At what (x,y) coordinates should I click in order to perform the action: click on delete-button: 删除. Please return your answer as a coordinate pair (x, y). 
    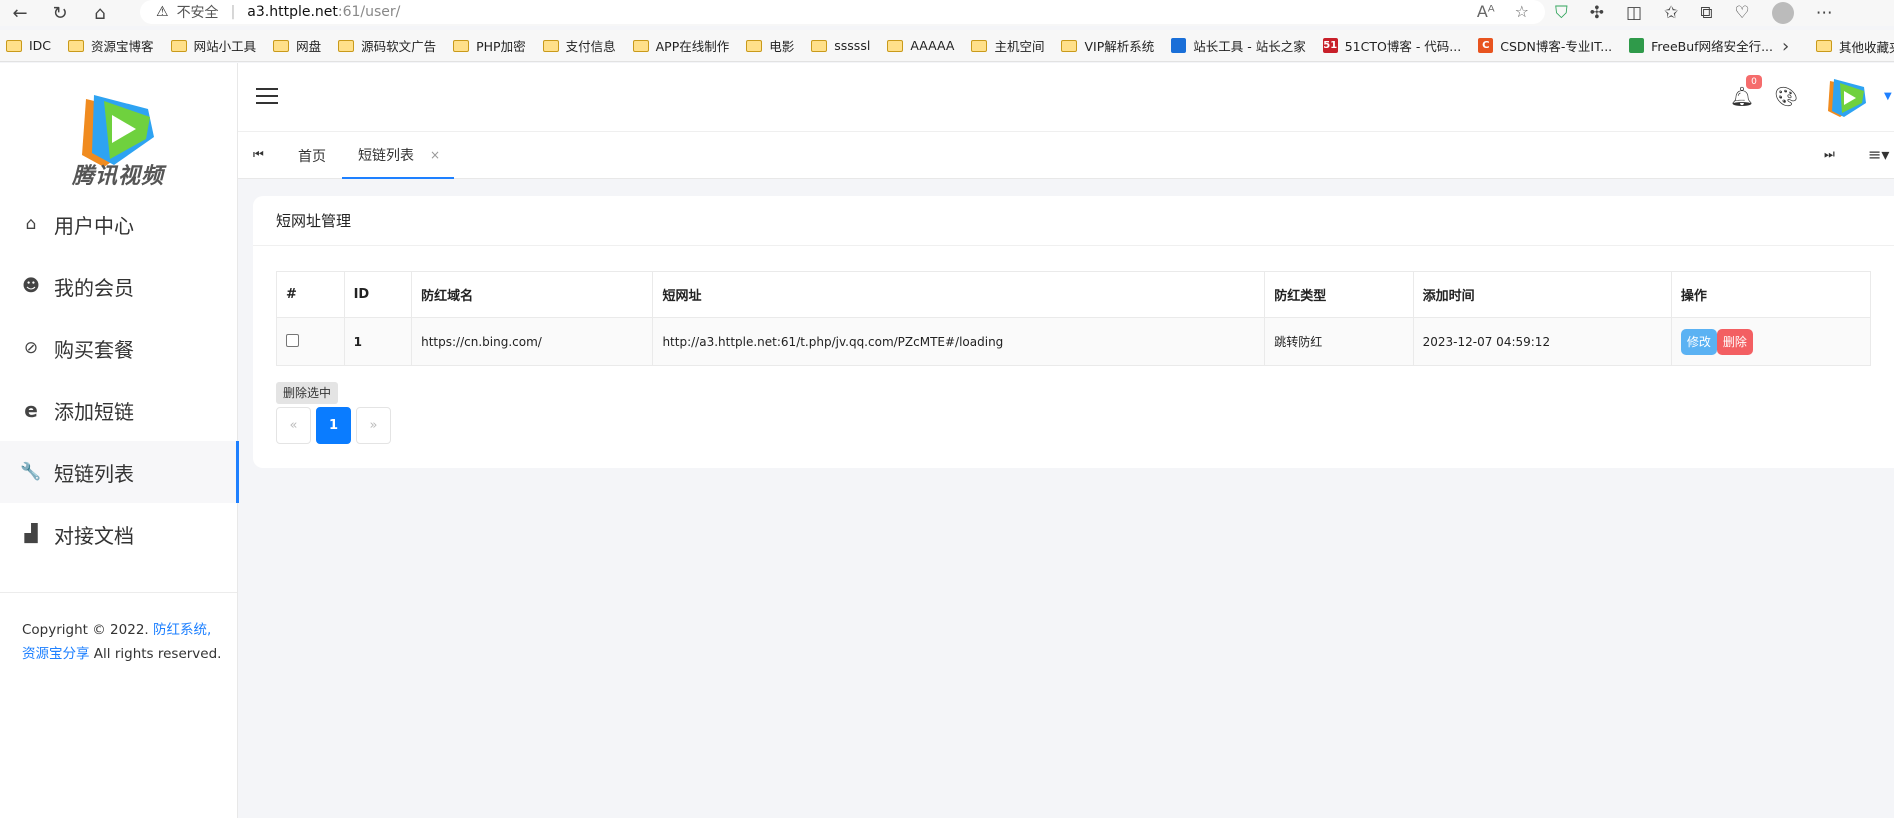
    Looking at the image, I should click on (1734, 341).